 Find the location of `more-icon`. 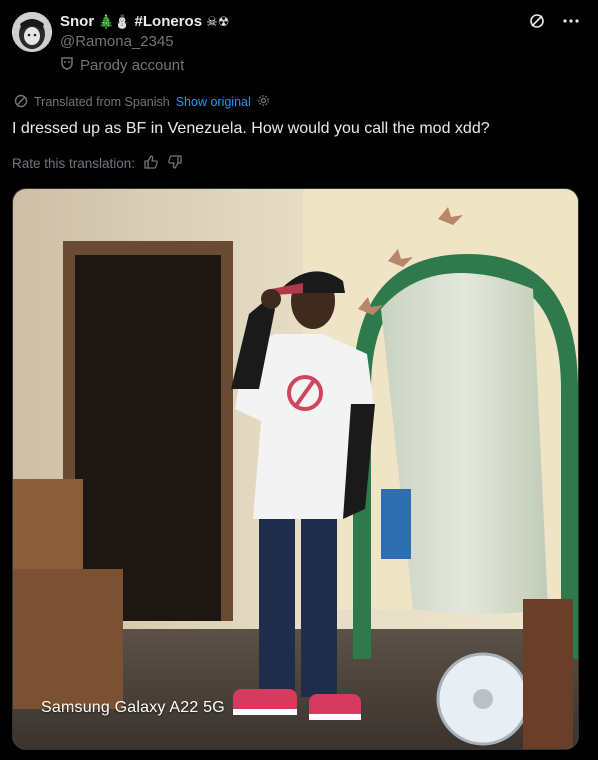

more-icon is located at coordinates (571, 21).